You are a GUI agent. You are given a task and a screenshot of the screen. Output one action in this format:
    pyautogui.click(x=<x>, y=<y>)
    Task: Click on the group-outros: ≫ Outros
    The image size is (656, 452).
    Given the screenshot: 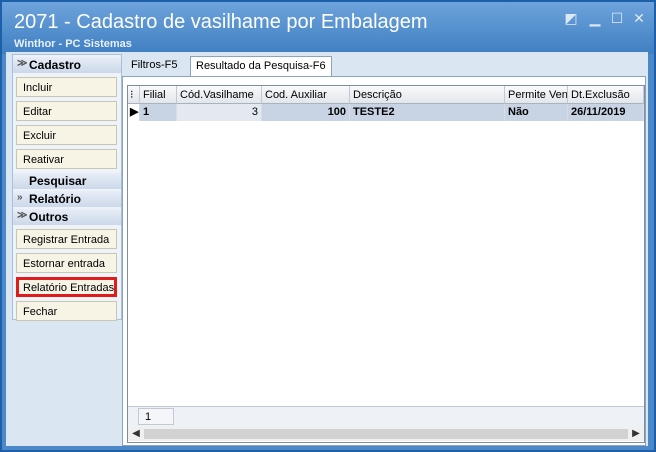 What is the action you would take?
    pyautogui.click(x=67, y=217)
    